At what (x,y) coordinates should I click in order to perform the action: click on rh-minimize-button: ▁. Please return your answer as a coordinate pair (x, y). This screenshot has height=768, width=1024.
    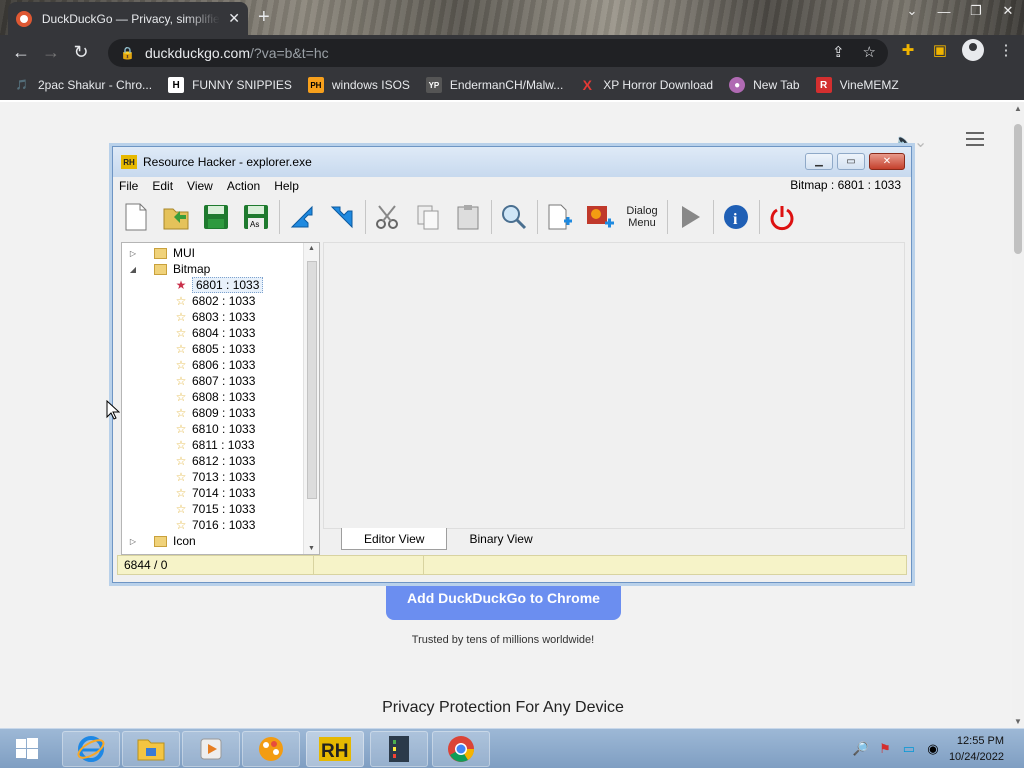
    Looking at the image, I should click on (819, 161).